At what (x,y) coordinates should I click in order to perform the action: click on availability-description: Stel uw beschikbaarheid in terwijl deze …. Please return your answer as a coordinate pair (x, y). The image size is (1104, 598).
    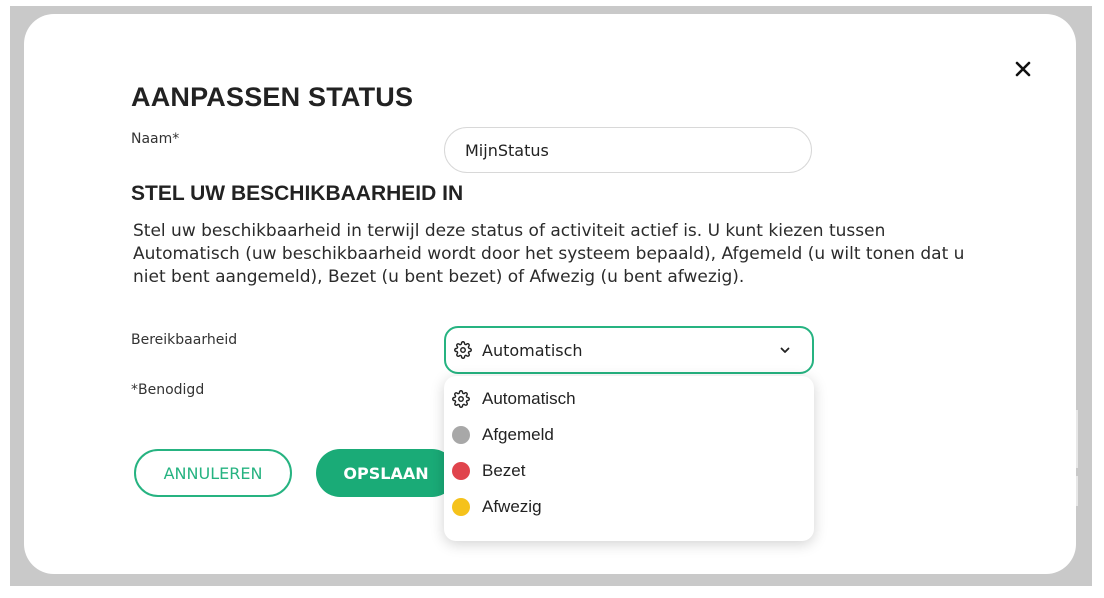
    Looking at the image, I should click on (549, 254).